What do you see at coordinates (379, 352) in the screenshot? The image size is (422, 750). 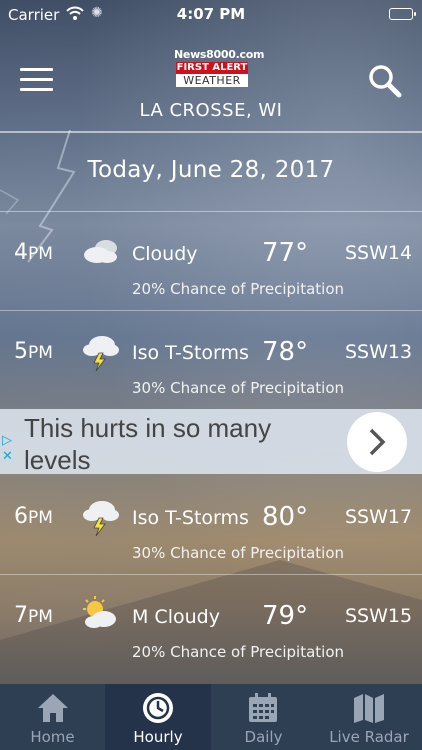 I see `wind-label: SSW13` at bounding box center [379, 352].